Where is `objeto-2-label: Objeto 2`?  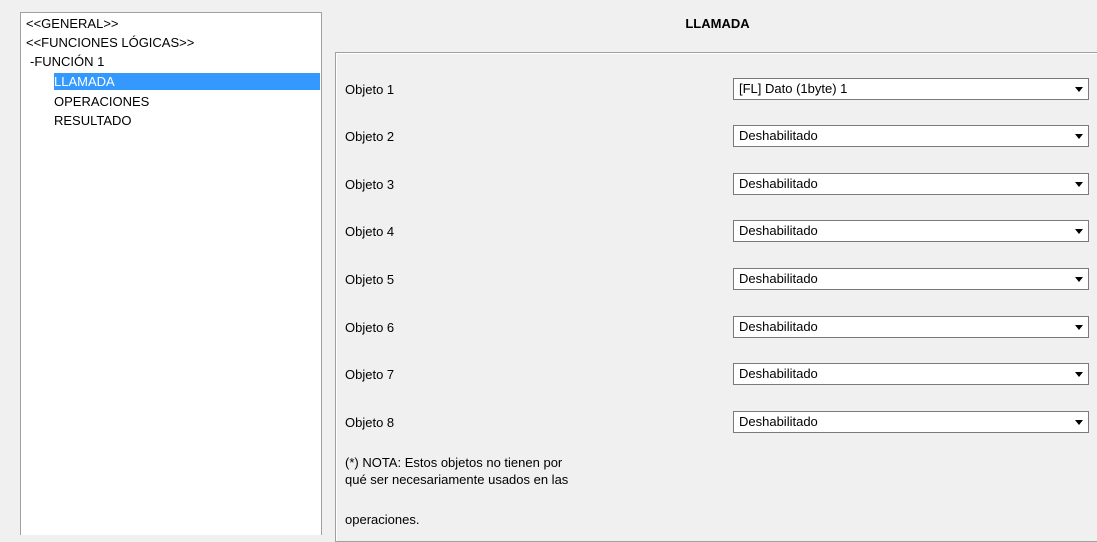
objeto-2-label: Objeto 2 is located at coordinates (370, 136).